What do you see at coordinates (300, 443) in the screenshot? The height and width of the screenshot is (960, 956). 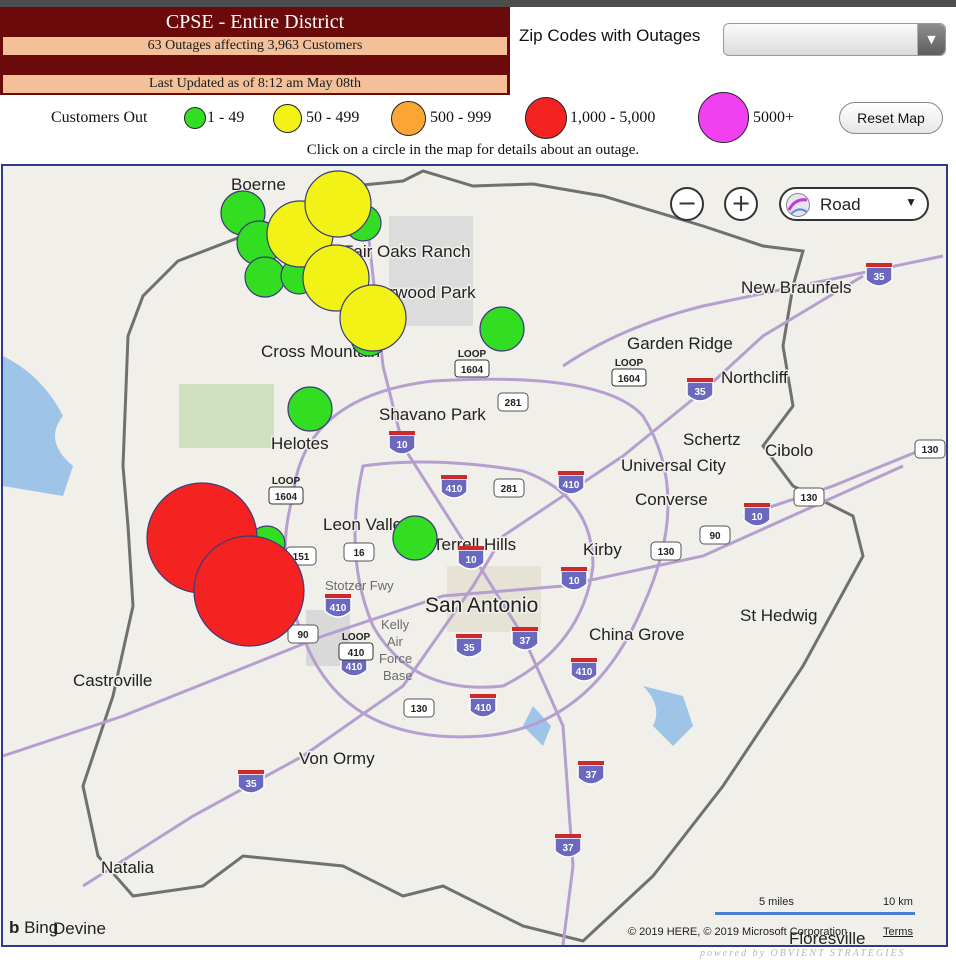 I see `place-label-helotes: Helotes` at bounding box center [300, 443].